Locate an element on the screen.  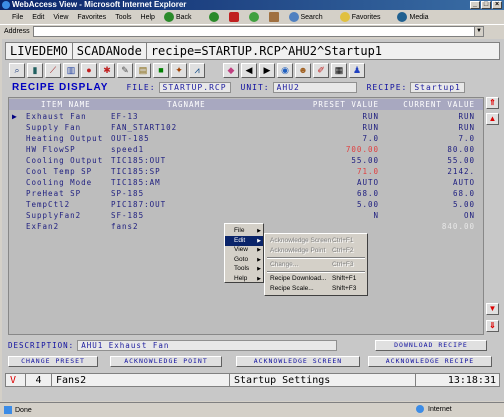
tool-screen: ■ is located at coordinates (161, 70).